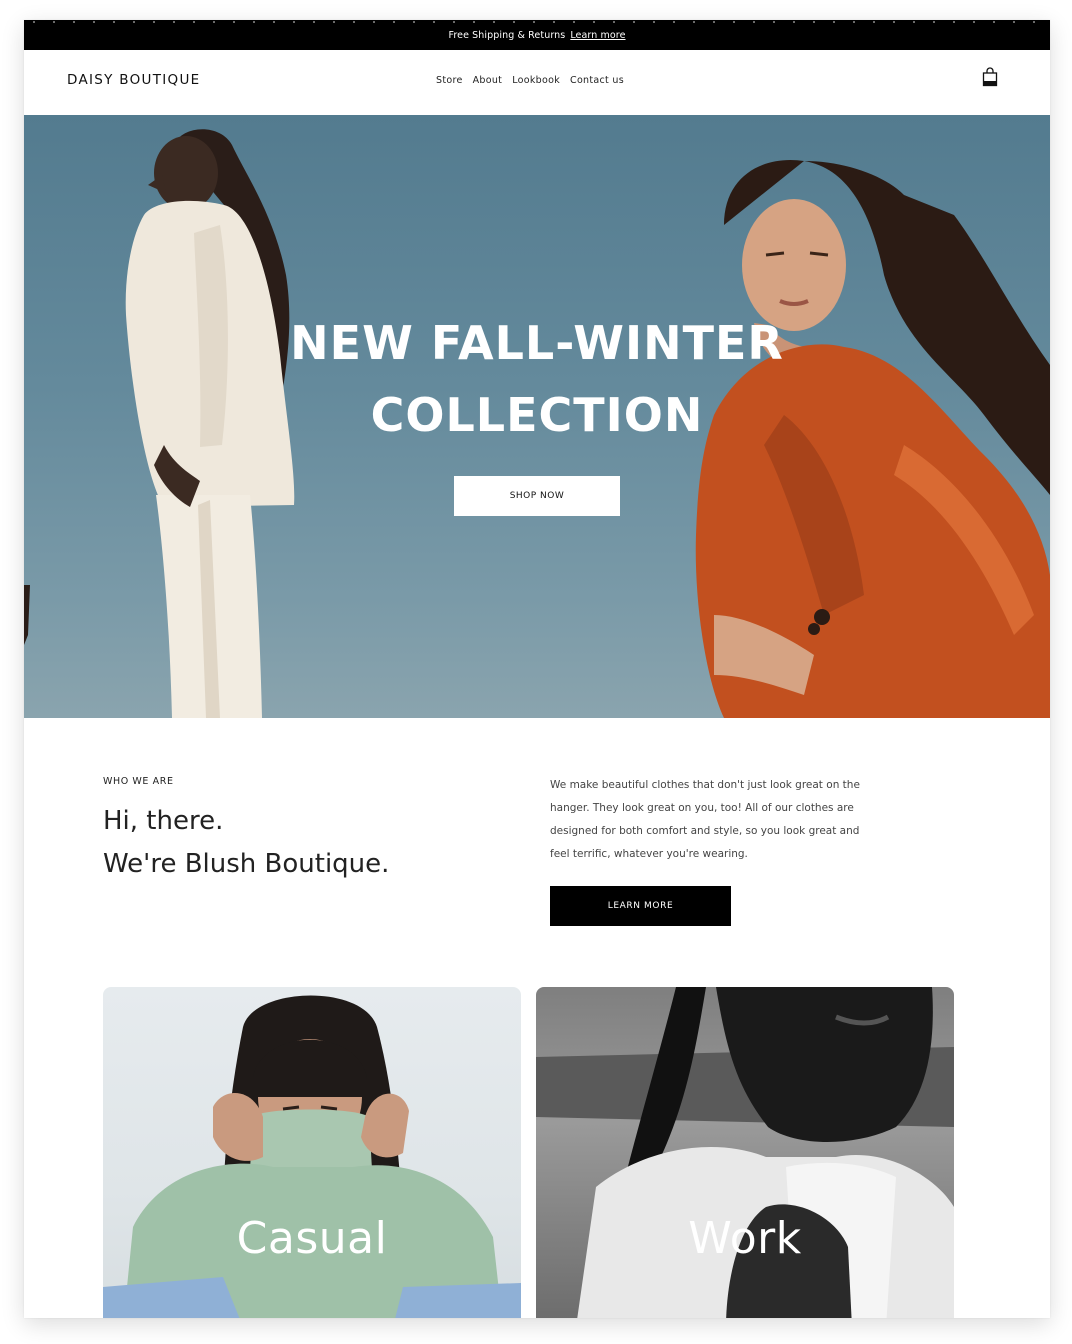 The image size is (1072, 1344). What do you see at coordinates (990, 77) in the screenshot?
I see `shopping-bag-icon` at bounding box center [990, 77].